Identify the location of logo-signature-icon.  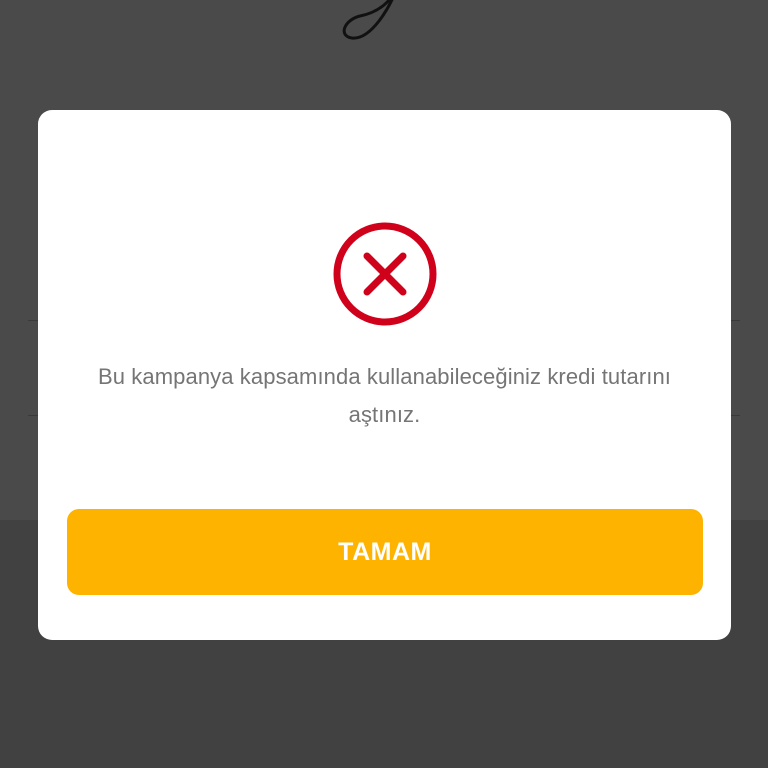
(368, 20).